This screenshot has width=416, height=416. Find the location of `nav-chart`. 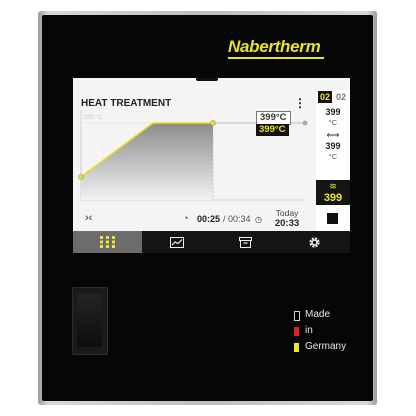

nav-chart is located at coordinates (176, 242).